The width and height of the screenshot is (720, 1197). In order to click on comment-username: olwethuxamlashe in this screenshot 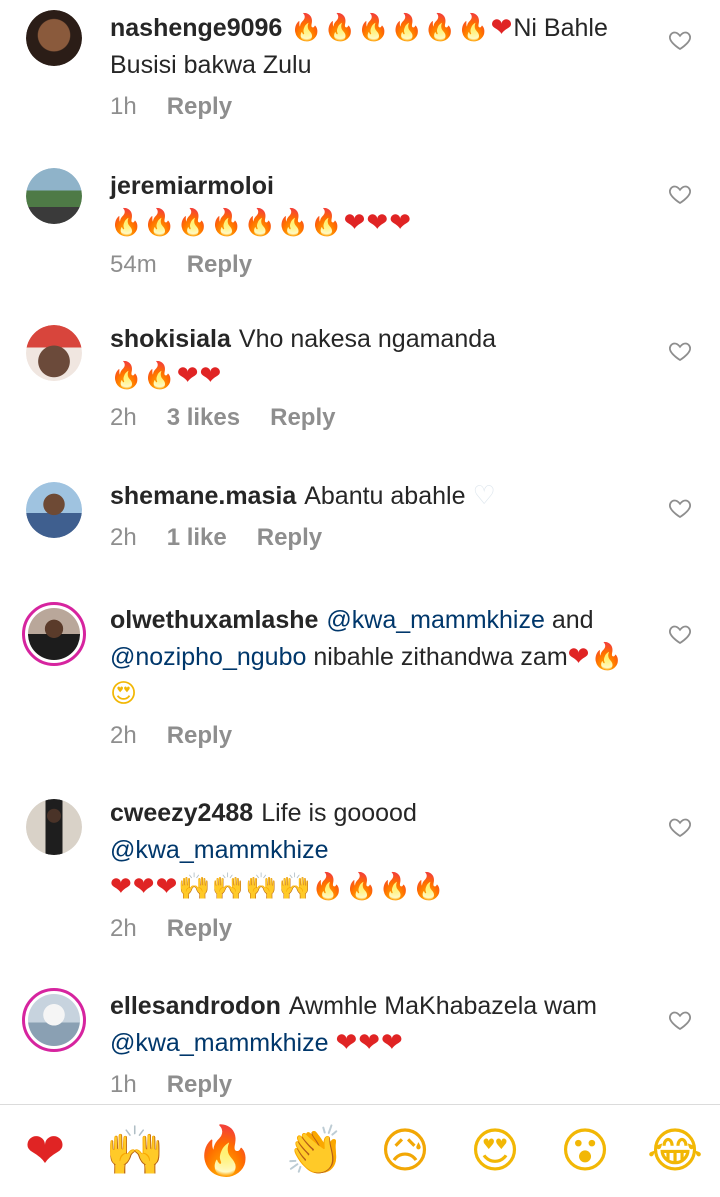, I will do `click(214, 620)`.